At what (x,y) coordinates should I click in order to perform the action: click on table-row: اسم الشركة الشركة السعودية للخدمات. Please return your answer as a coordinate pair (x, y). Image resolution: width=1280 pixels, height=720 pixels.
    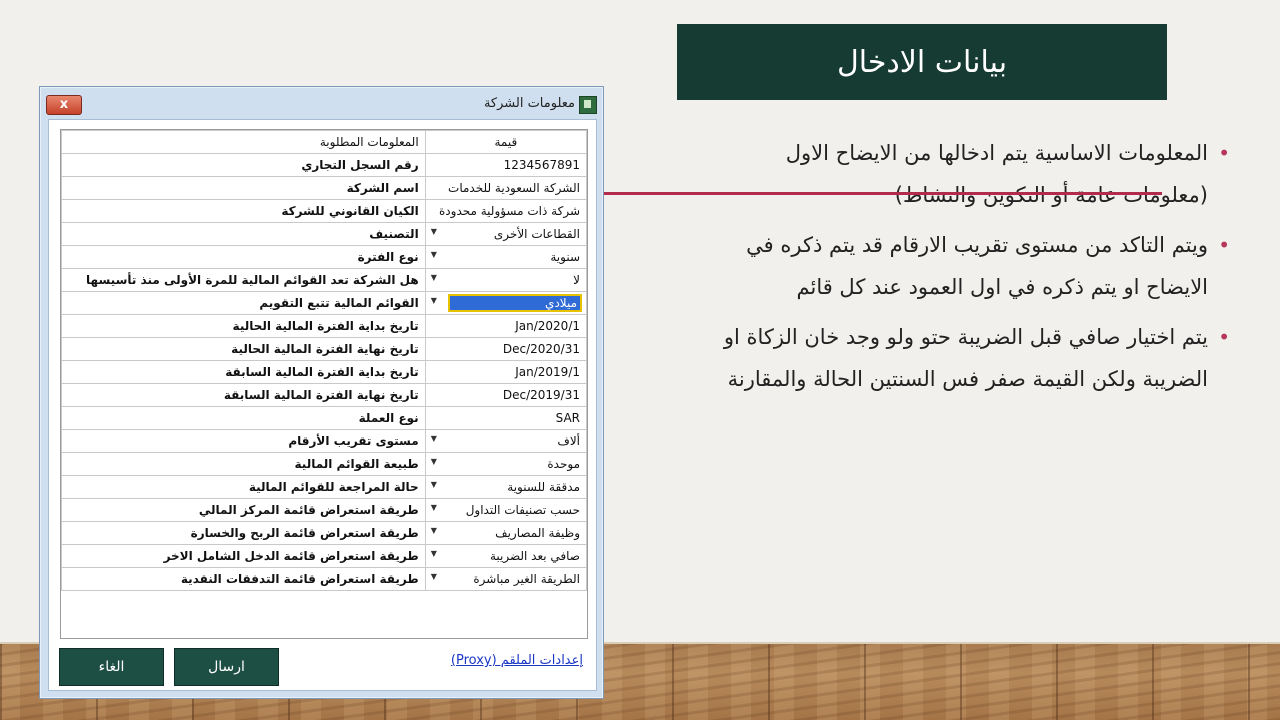
    Looking at the image, I should click on (324, 188).